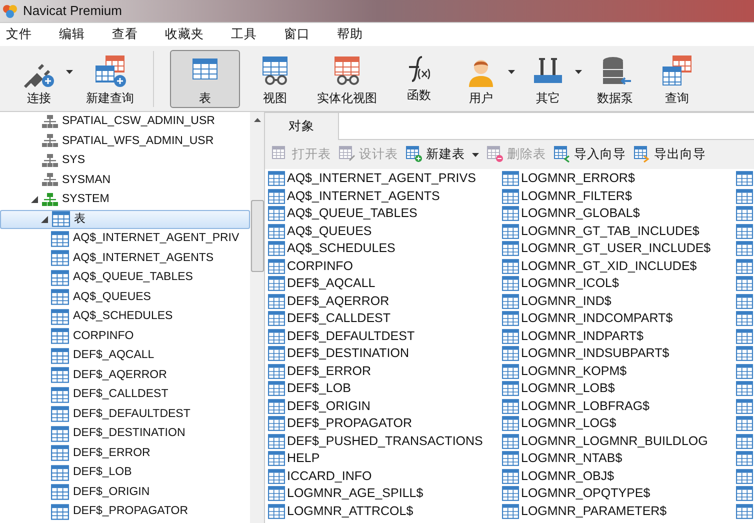 This screenshot has height=523, width=754. What do you see at coordinates (481, 79) in the screenshot?
I see `toolbar-button: 用户` at bounding box center [481, 79].